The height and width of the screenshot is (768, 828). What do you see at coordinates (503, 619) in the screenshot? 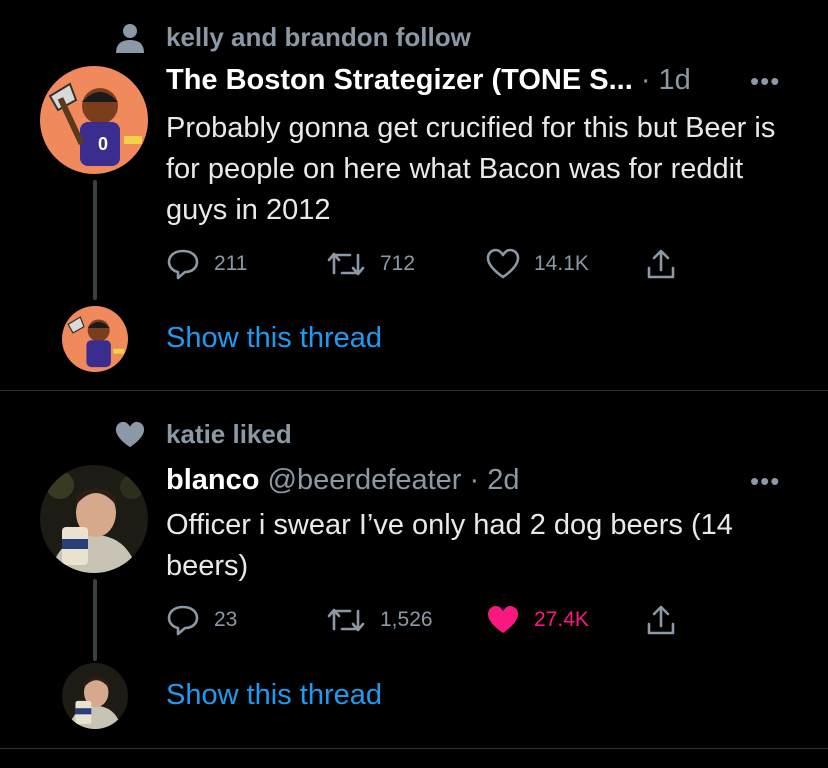
I see `heart-filled-icon` at bounding box center [503, 619].